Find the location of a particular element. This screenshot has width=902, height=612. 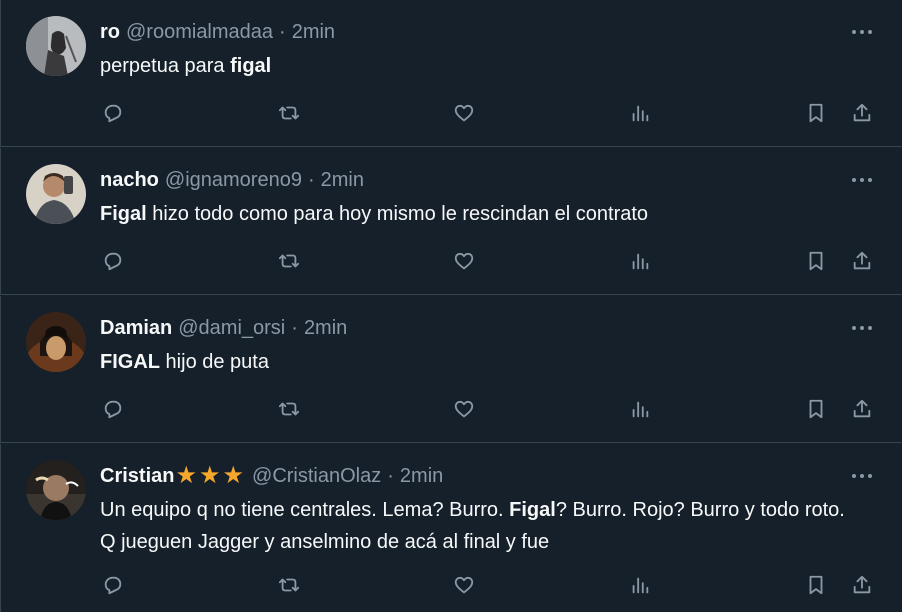

tweet-header: Cristian ★ ★ ★ @CristianOlaz · 2min is located at coordinates (271, 476).